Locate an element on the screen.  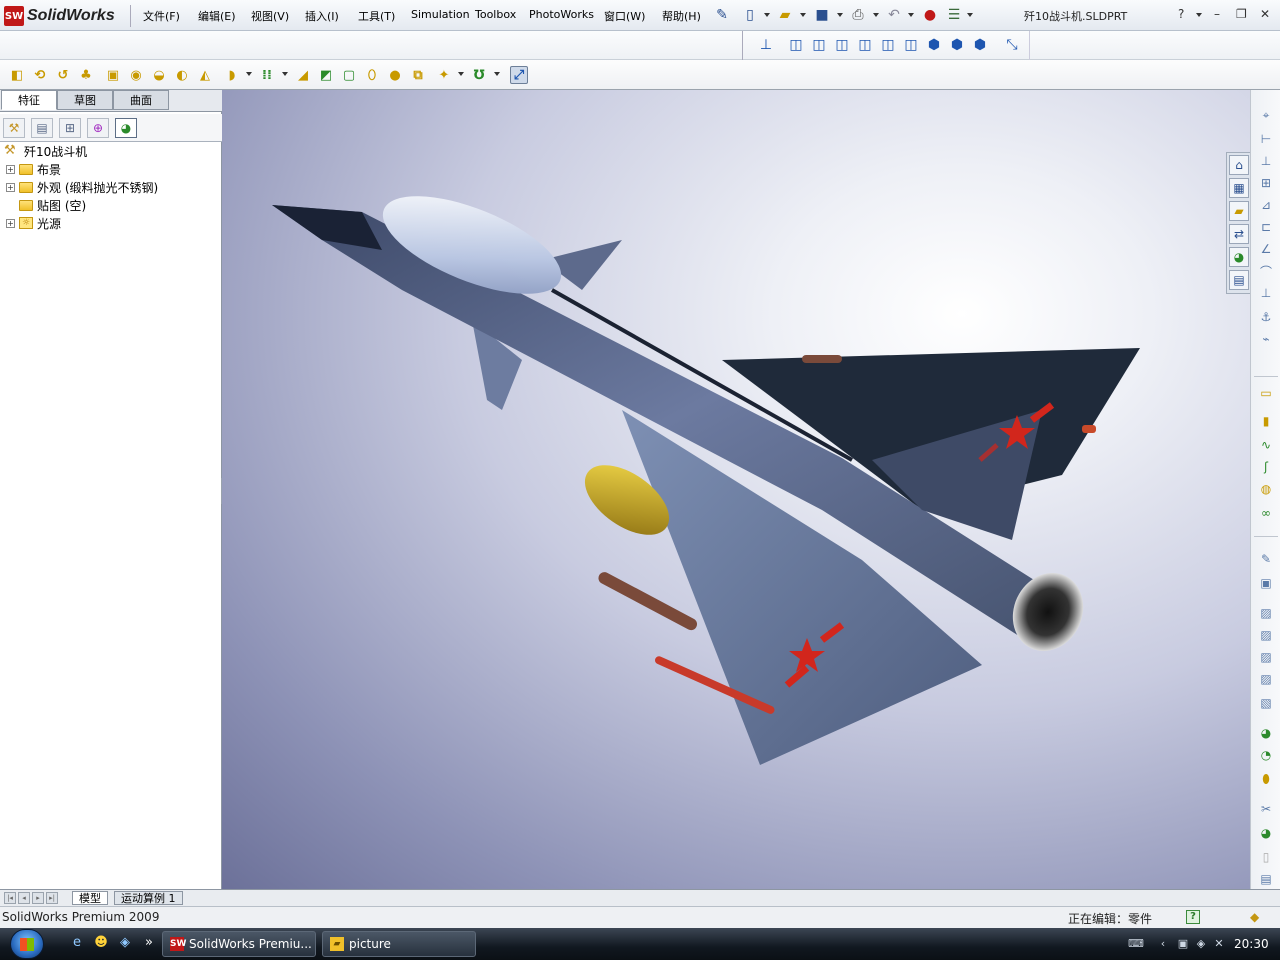
tab-surfaces: 曲面 is located at coordinates (141, 100).